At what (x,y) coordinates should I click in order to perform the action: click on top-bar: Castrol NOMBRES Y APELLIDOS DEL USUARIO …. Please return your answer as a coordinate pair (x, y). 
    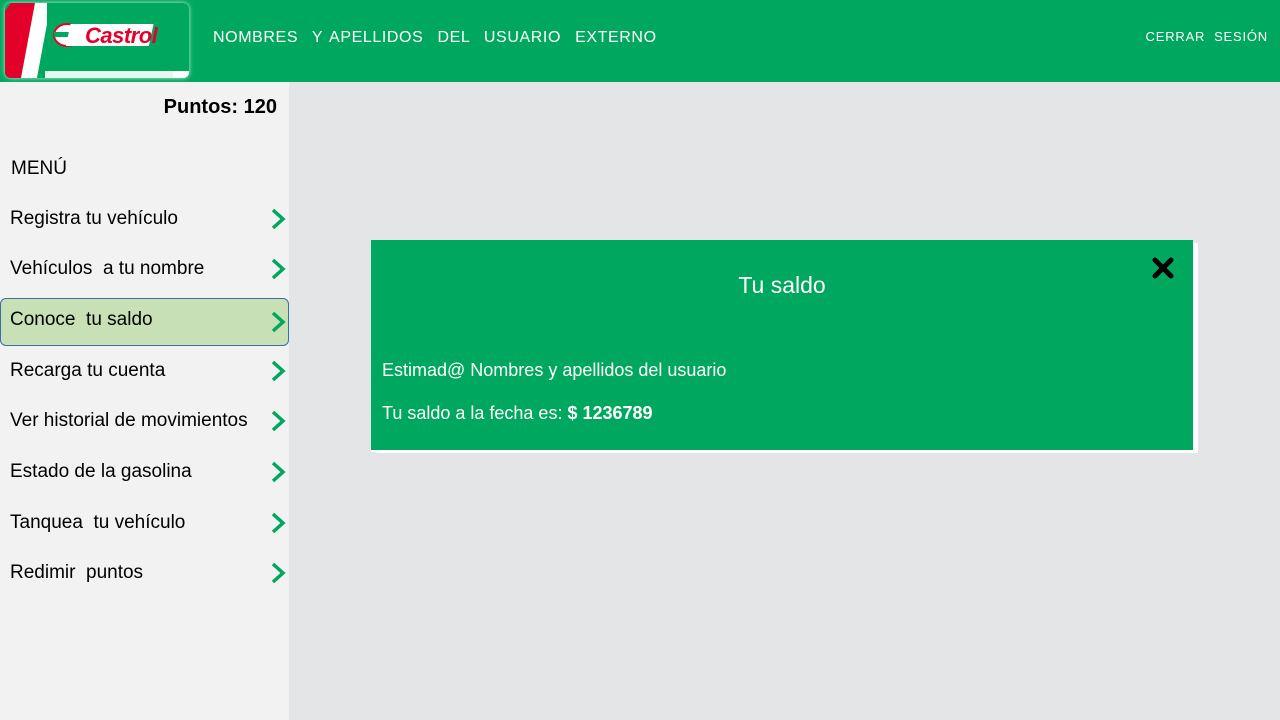
    Looking at the image, I should click on (640, 41).